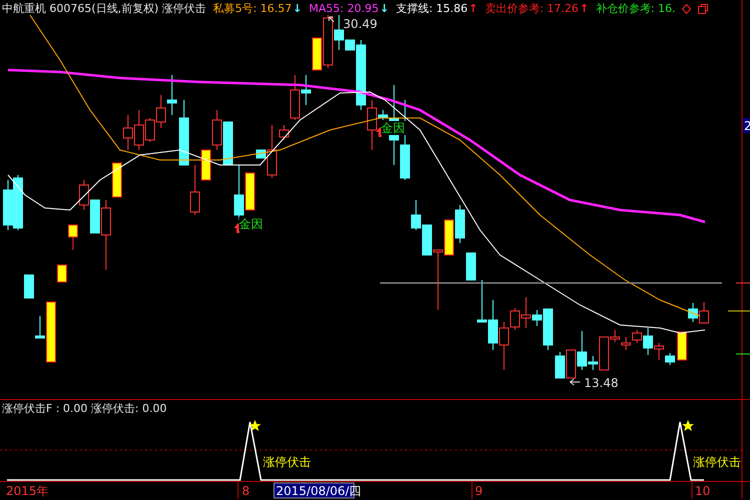 The image size is (750, 500). What do you see at coordinates (344, 8) in the screenshot?
I see `indicator-value: MA55: 20.95` at bounding box center [344, 8].